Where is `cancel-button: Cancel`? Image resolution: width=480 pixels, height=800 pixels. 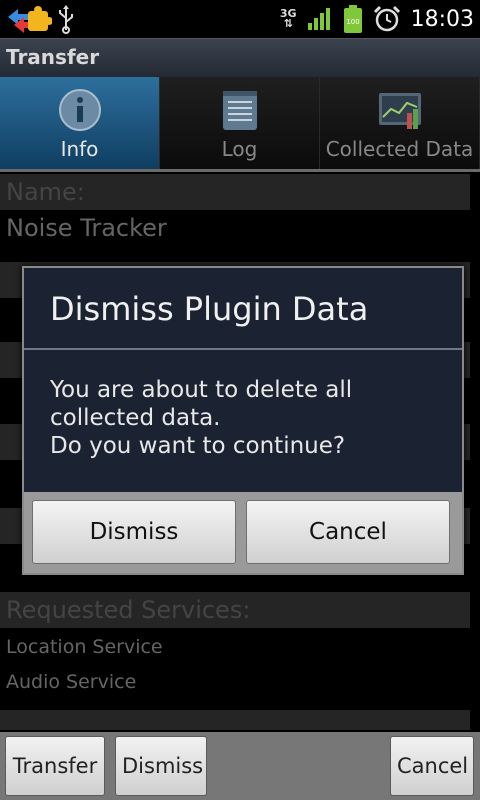 cancel-button: Cancel is located at coordinates (432, 766).